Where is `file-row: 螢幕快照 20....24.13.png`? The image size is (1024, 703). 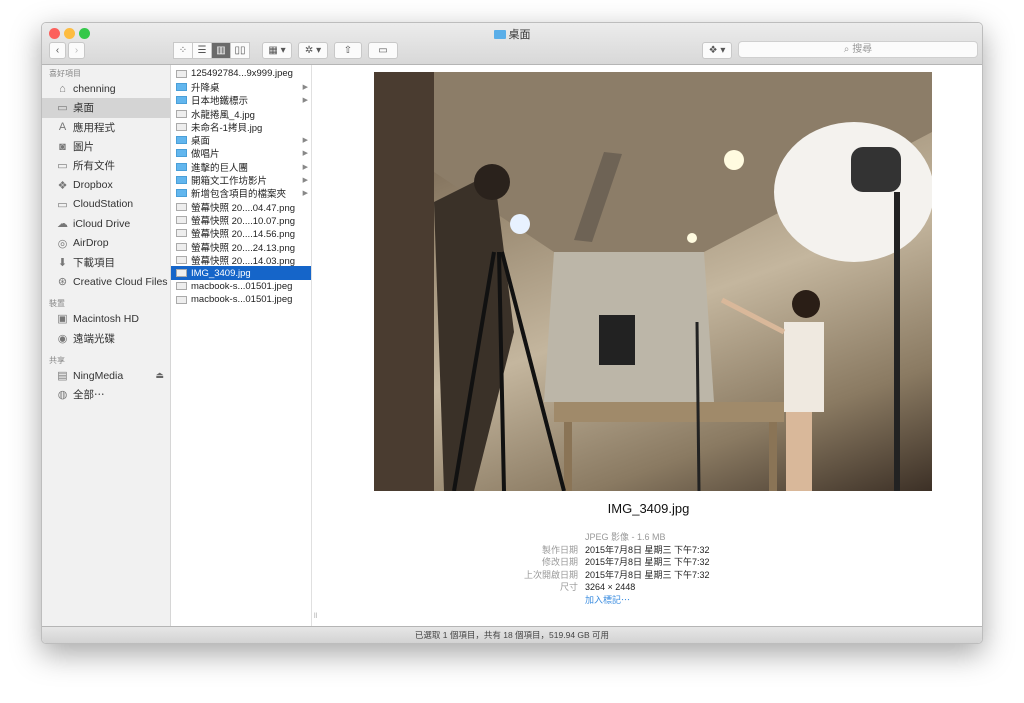 file-row: 螢幕快照 20....24.13.png is located at coordinates (241, 247).